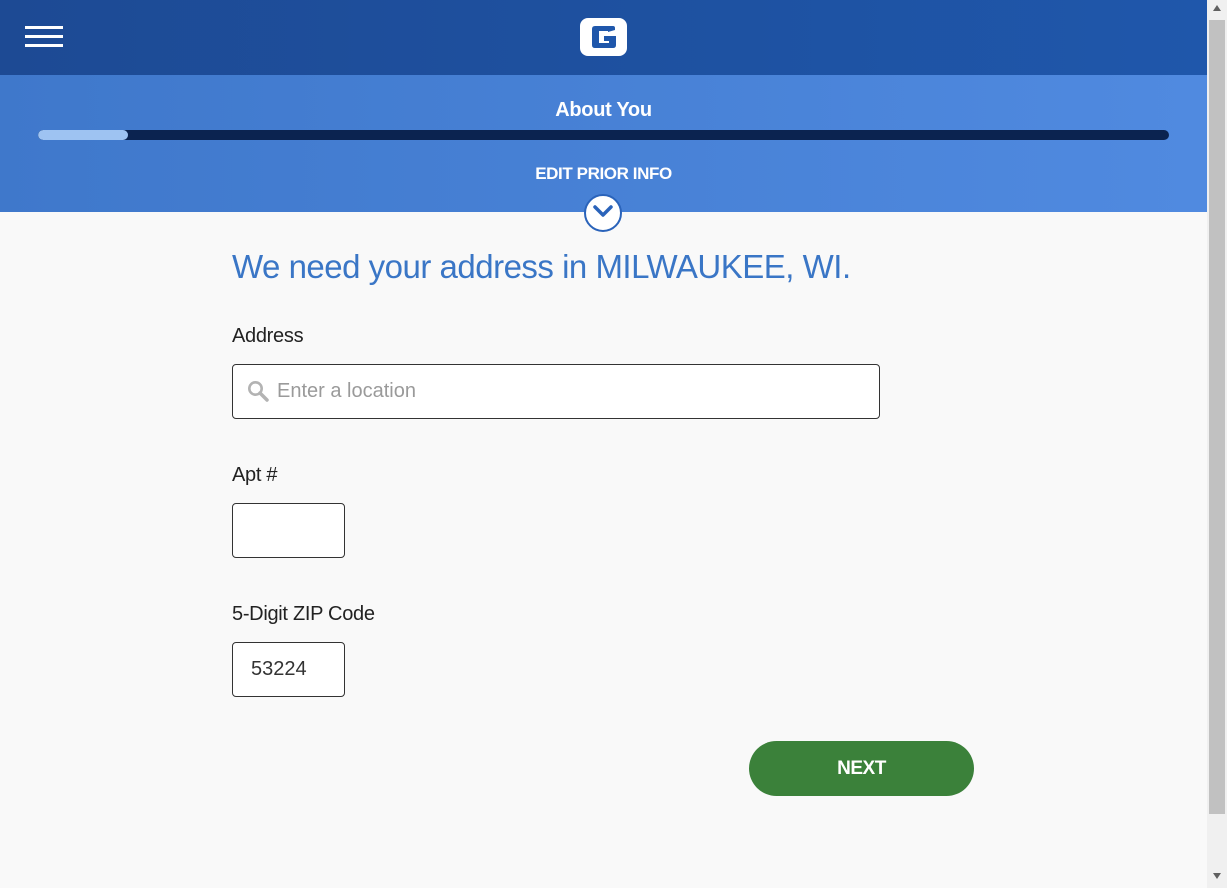  What do you see at coordinates (1217, 876) in the screenshot?
I see `scroll-down-arrow-icon` at bounding box center [1217, 876].